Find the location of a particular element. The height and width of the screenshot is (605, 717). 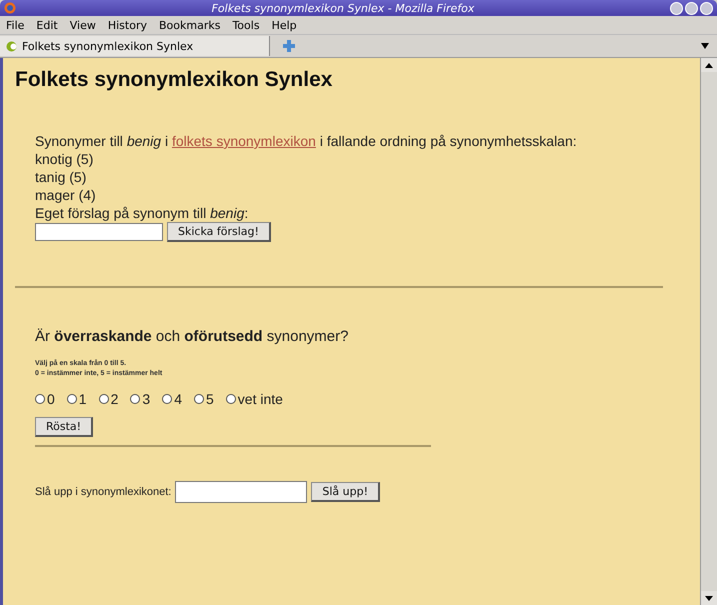

lexicon-link: folkets synonymlexikon is located at coordinates (244, 141).